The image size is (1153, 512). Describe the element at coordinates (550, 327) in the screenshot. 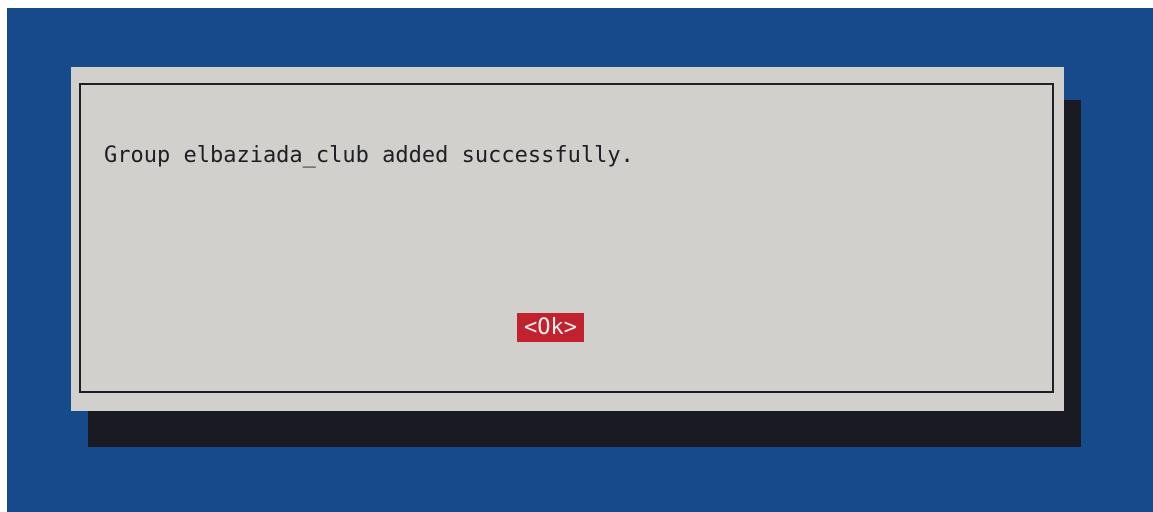

I see `ok-button: <Ok>` at that location.